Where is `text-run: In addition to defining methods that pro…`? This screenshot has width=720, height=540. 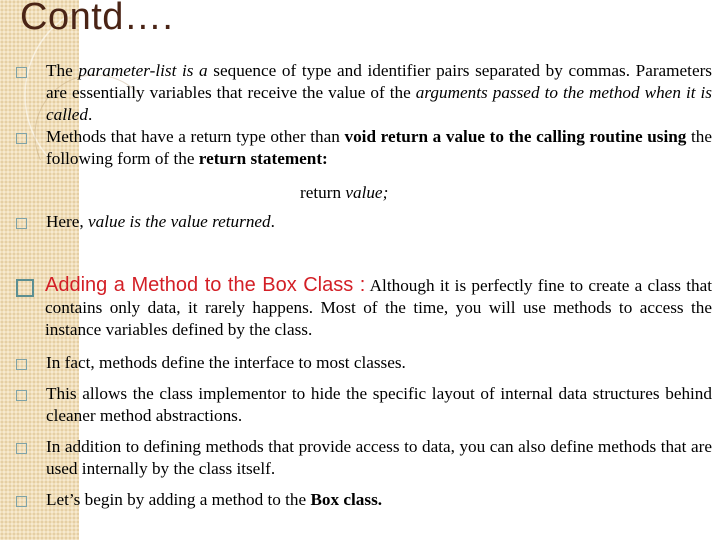
text-run: In addition to defining methods that pro… is located at coordinates (379, 457).